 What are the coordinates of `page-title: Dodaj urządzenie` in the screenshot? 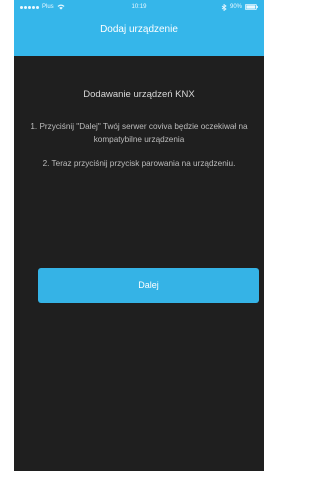 It's located at (139, 29).